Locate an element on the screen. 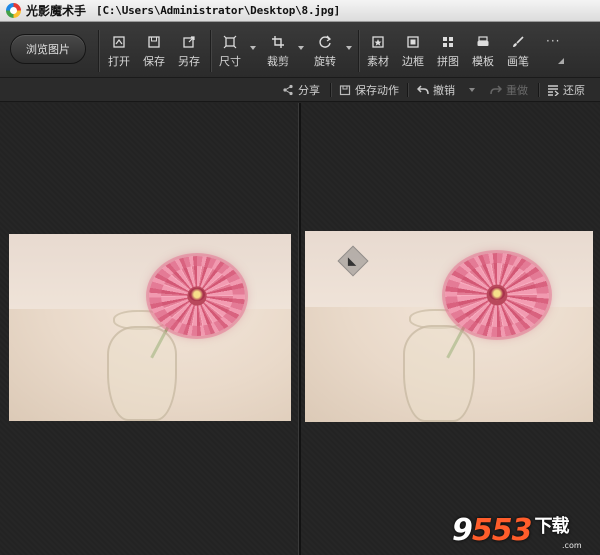 This screenshot has height=555, width=600. restore-label: 还原 is located at coordinates (574, 90).